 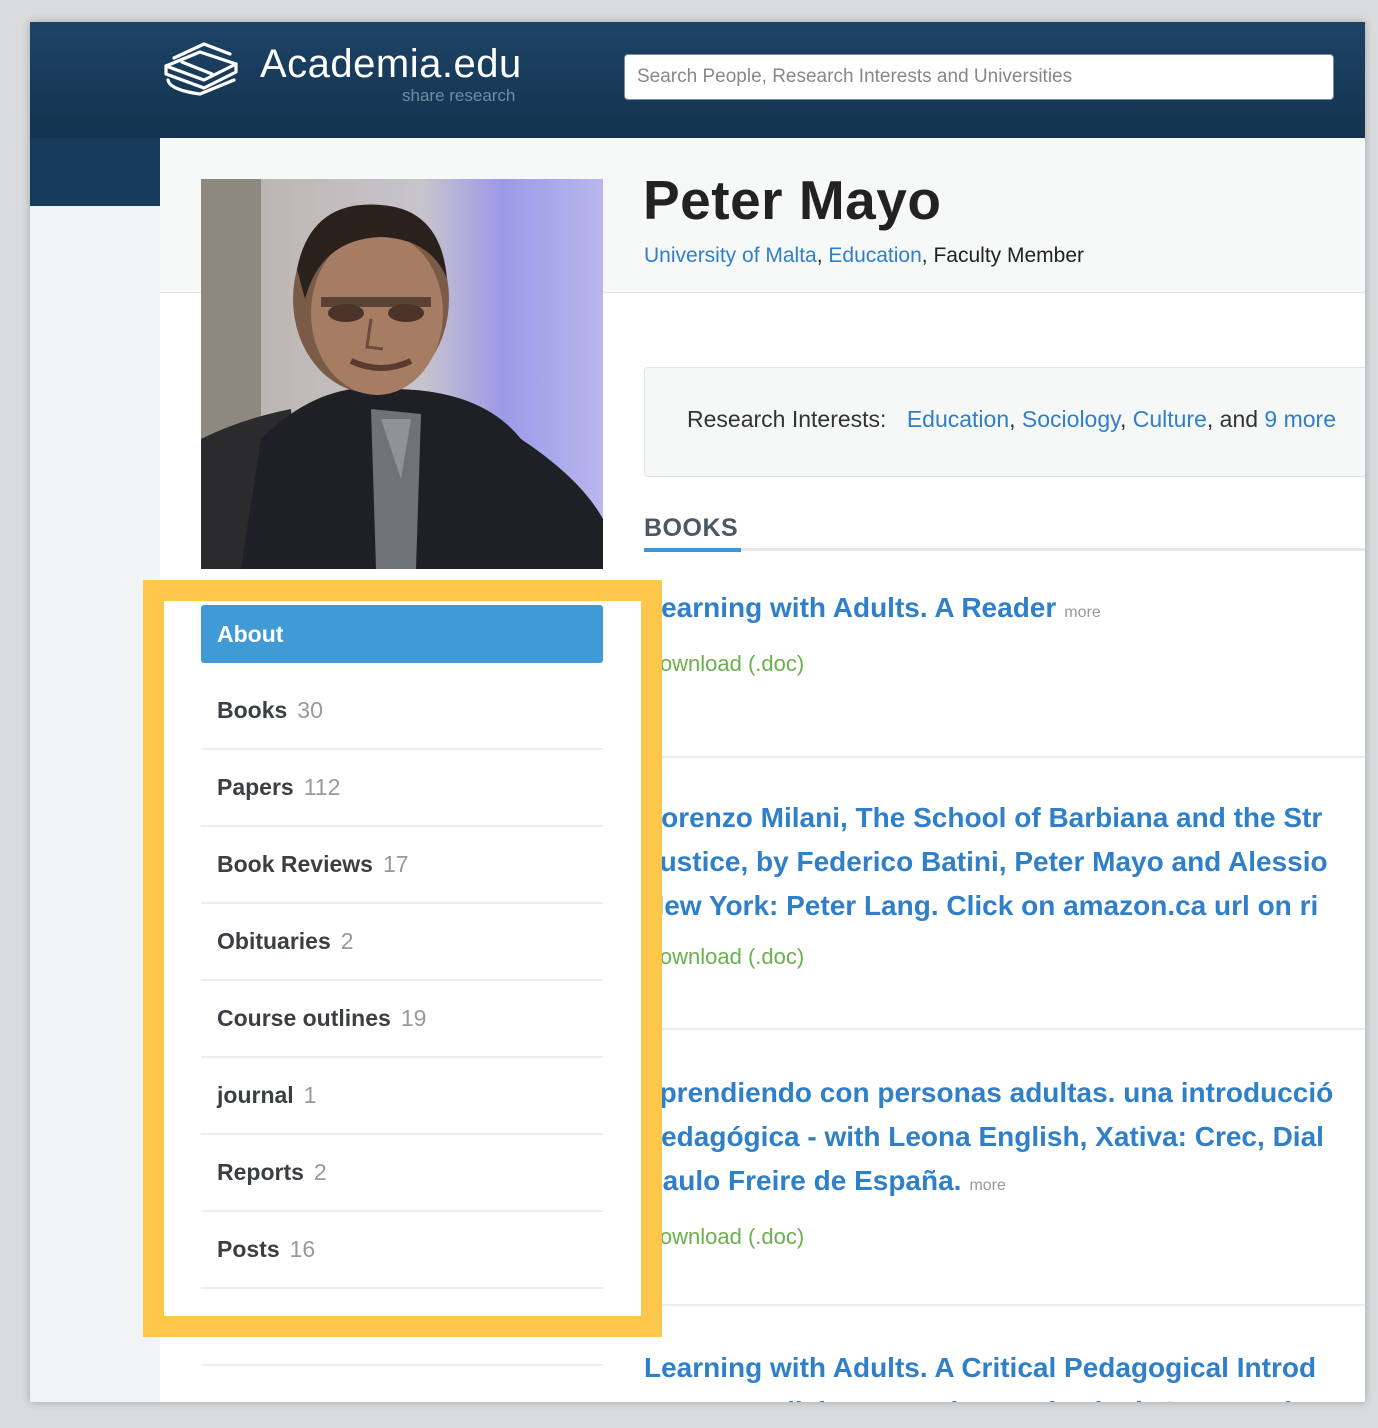 I want to click on menu-item-label: Posts, so click(x=248, y=1249).